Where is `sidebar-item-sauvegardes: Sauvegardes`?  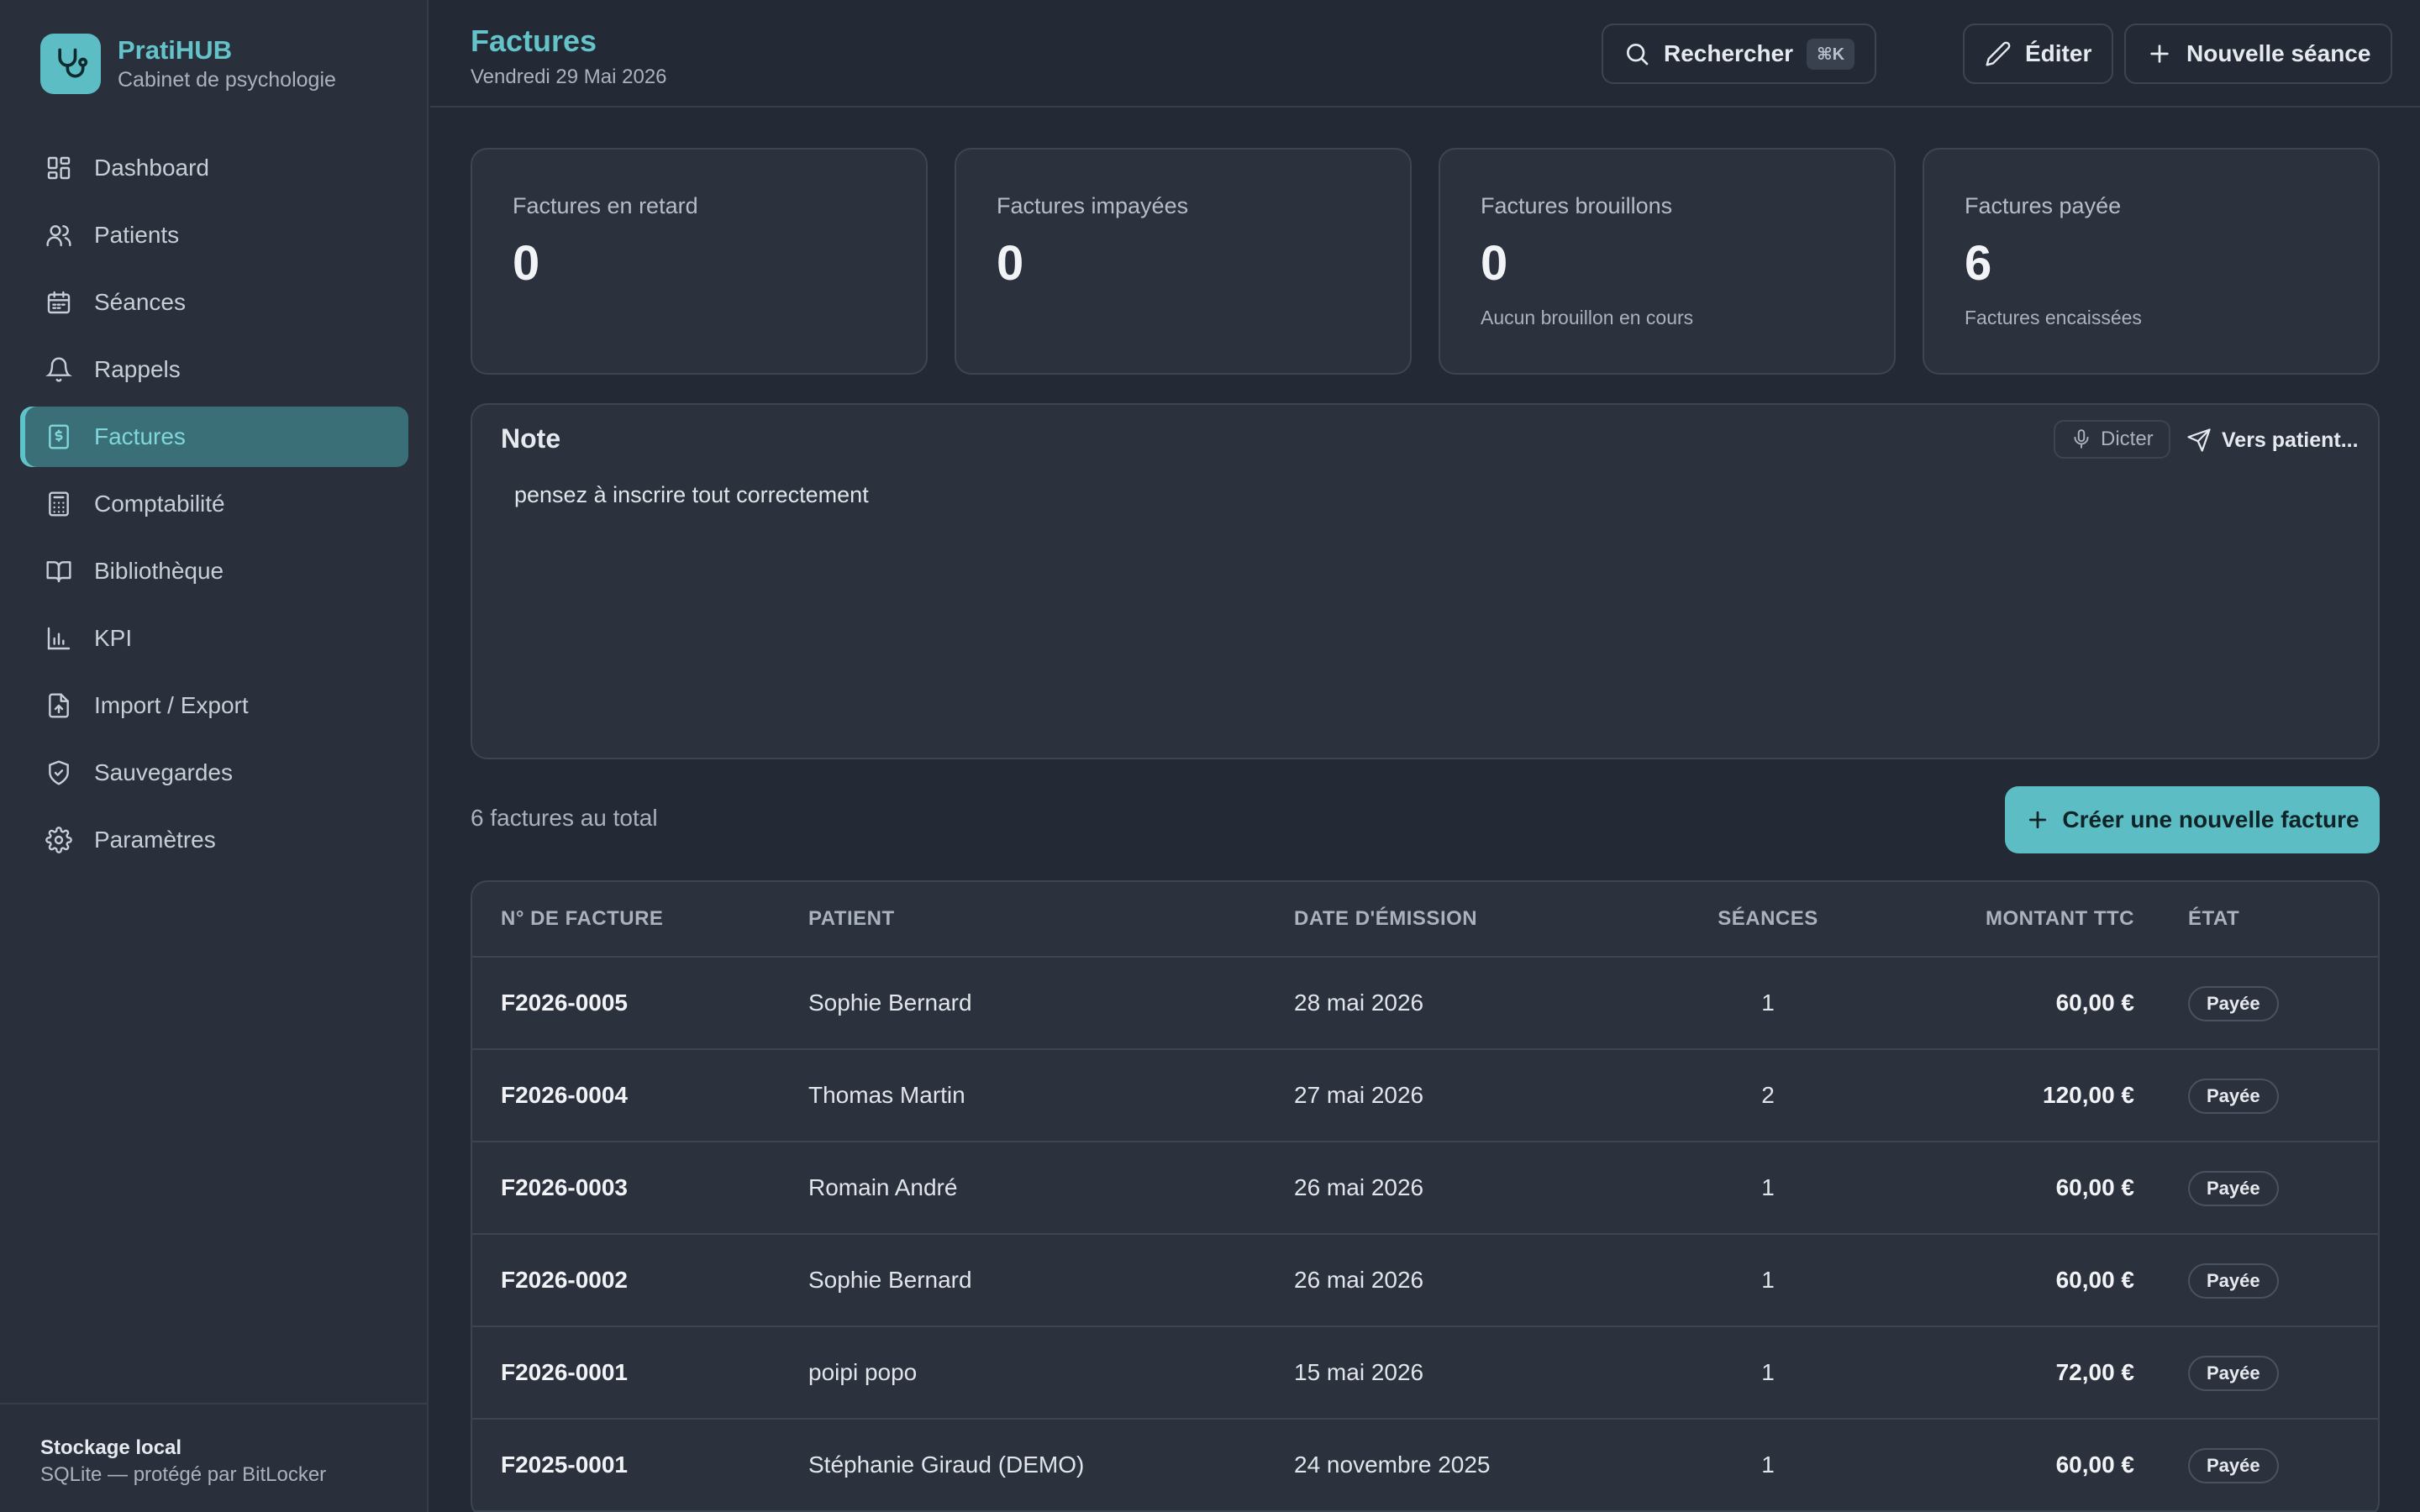
sidebar-item-sauvegardes: Sauvegardes is located at coordinates (214, 773).